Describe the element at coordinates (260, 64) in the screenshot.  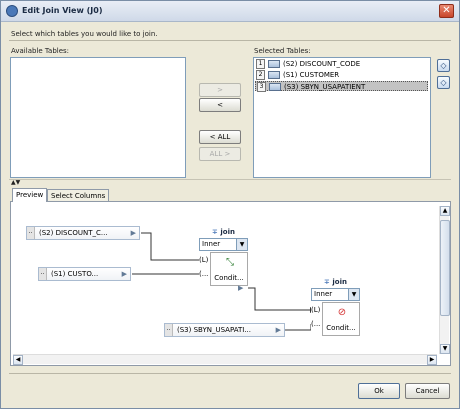
I see `row-number: 1` at that location.